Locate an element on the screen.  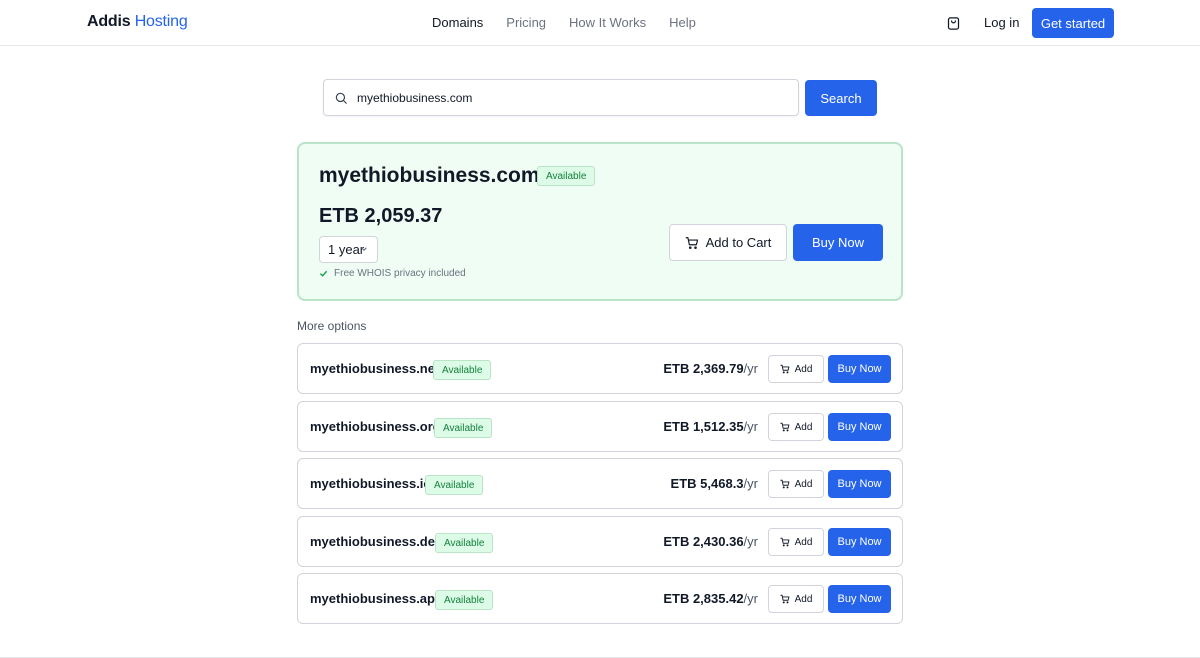
check-icon is located at coordinates (323, 273).